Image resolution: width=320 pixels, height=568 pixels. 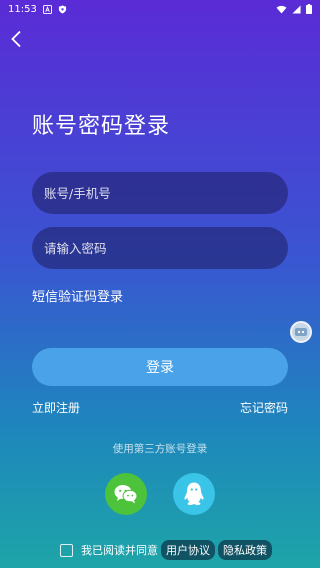 What do you see at coordinates (56, 407) in the screenshot?
I see `register-link: 立即注册` at bounding box center [56, 407].